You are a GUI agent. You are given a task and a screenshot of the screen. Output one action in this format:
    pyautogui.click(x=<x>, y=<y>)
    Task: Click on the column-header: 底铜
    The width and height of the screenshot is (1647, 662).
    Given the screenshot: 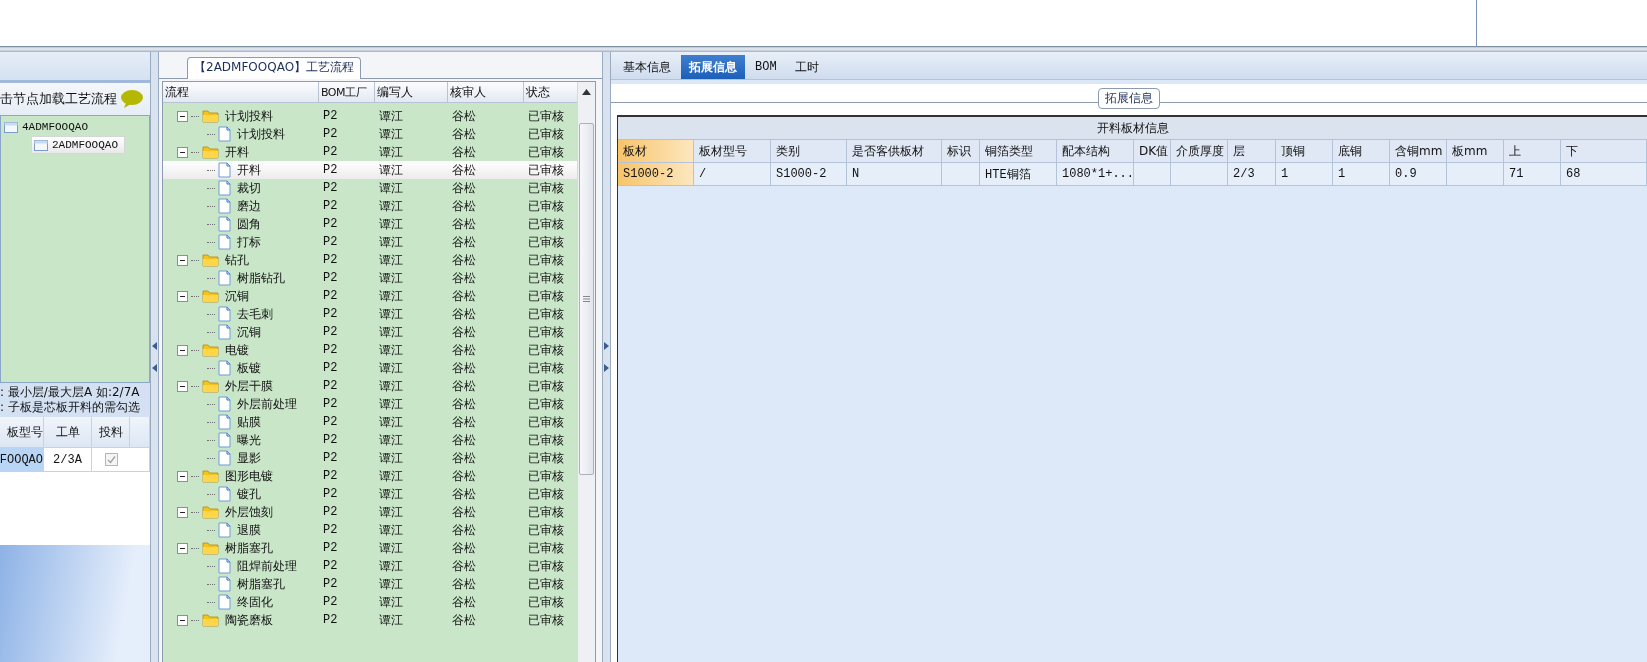 What is the action you would take?
    pyautogui.click(x=1361, y=151)
    